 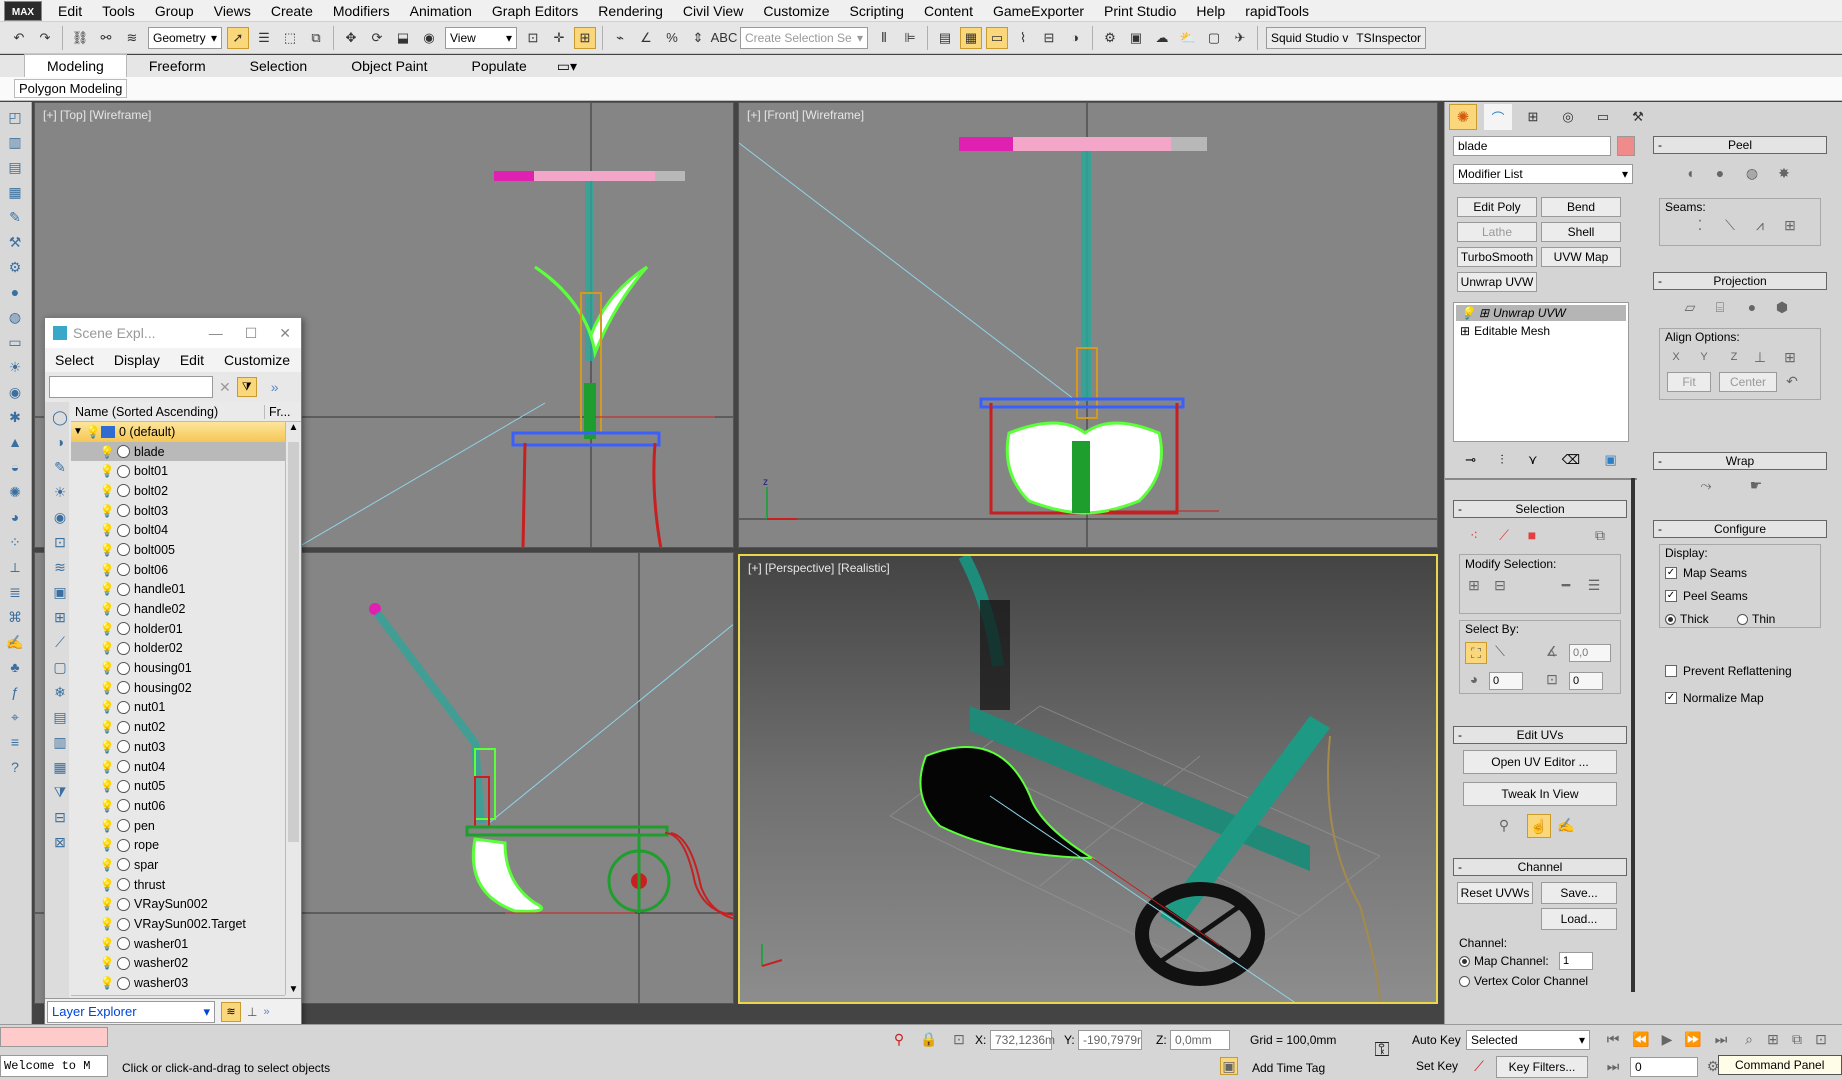 What do you see at coordinates (15, 467) in the screenshot?
I see `teapot-tool-icon: ◒` at bounding box center [15, 467].